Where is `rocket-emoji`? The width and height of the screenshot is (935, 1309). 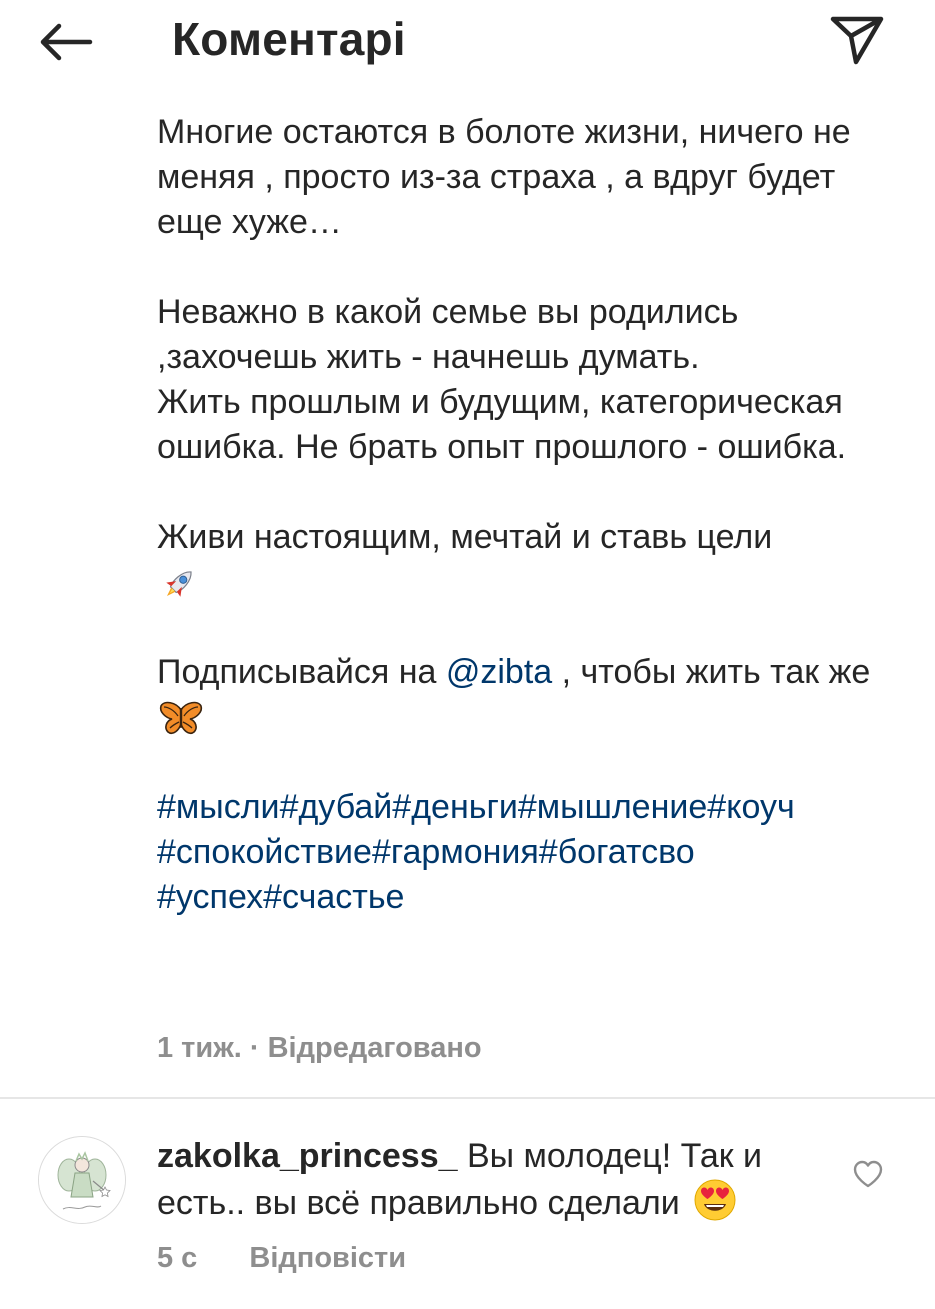
rocket-emoji is located at coordinates (179, 584).